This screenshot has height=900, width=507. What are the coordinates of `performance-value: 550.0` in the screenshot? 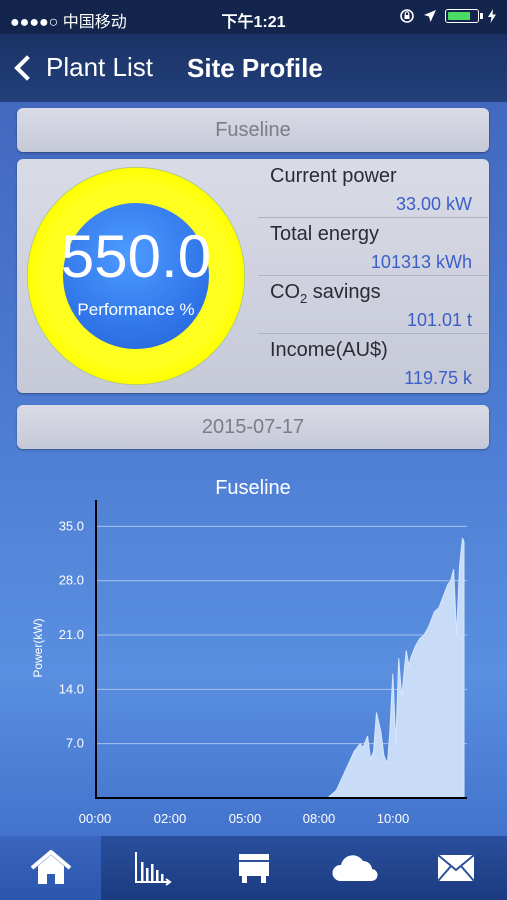 It's located at (136, 256).